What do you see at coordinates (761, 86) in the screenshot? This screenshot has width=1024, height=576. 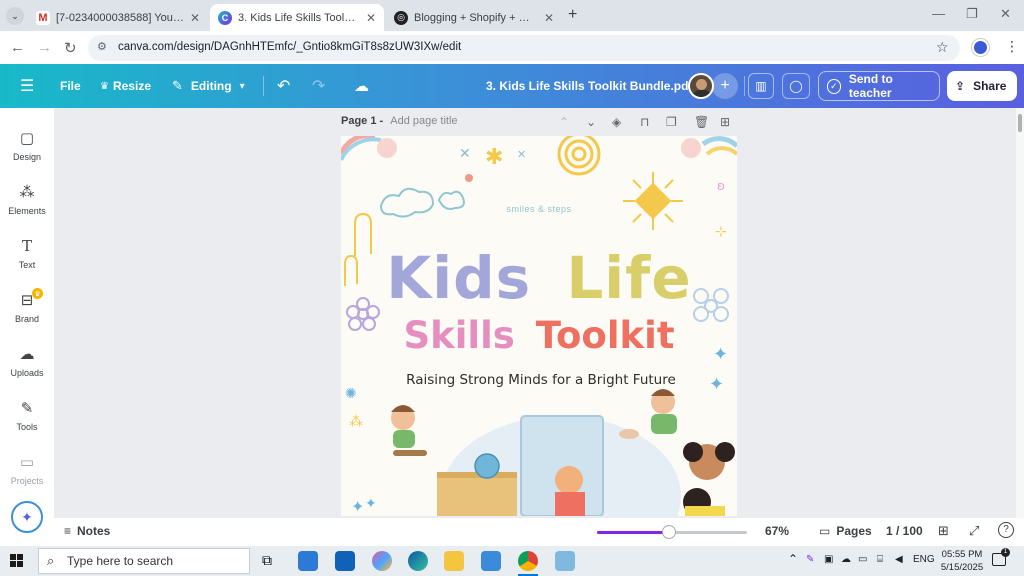 I see `insights-button: ▥` at bounding box center [761, 86].